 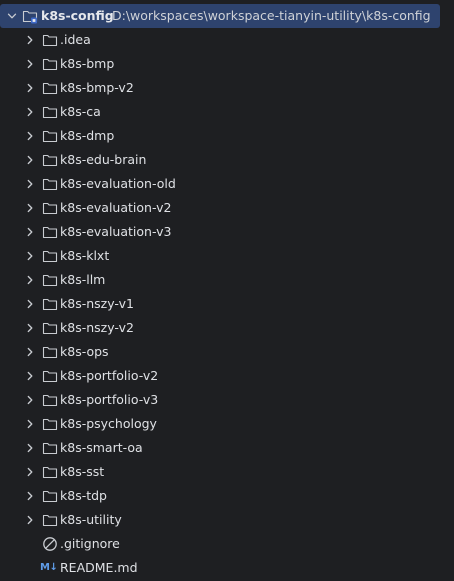 What do you see at coordinates (227, 64) in the screenshot?
I see `tree-folder-row: k8s-bmp` at bounding box center [227, 64].